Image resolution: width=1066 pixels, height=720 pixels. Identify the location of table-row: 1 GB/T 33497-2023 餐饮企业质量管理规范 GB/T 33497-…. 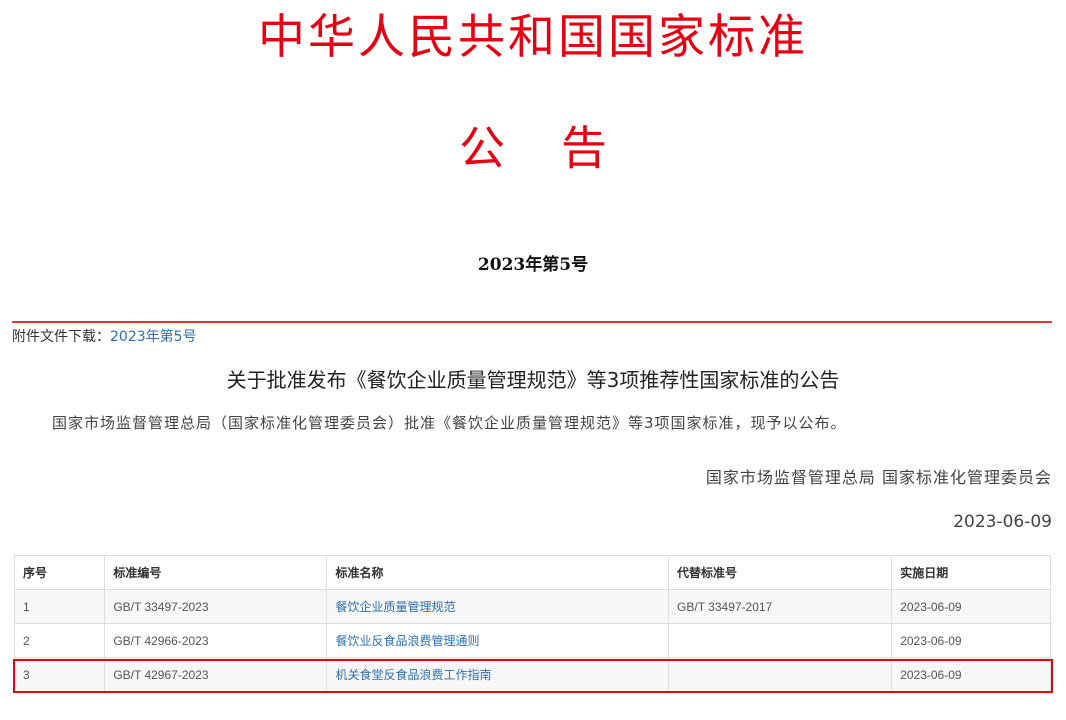
(533, 607).